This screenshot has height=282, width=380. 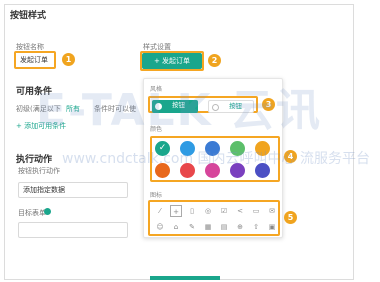 What do you see at coordinates (176, 211) in the screenshot?
I see `plus-box-icon: +` at bounding box center [176, 211].